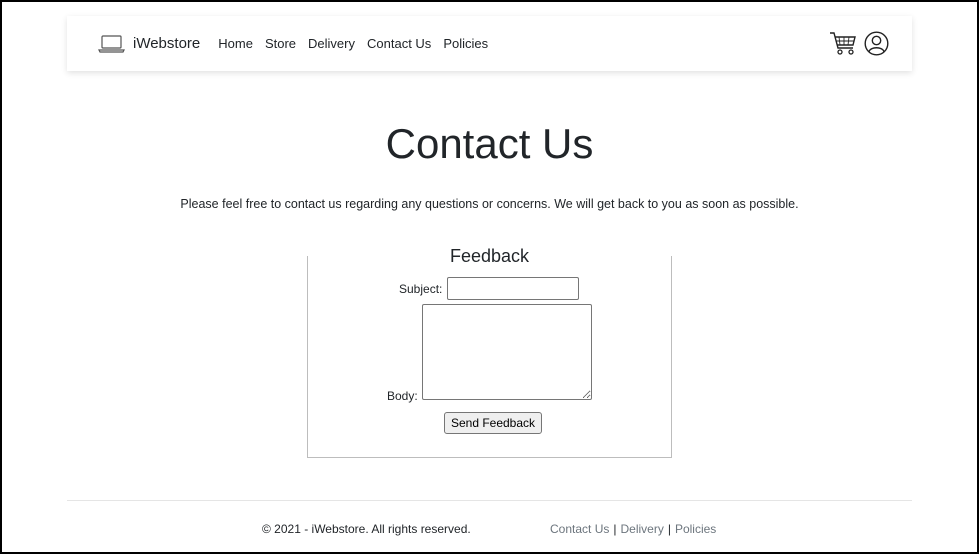 This screenshot has height=554, width=979. Describe the element at coordinates (280, 43) in the screenshot. I see `nav-store: Store` at that location.